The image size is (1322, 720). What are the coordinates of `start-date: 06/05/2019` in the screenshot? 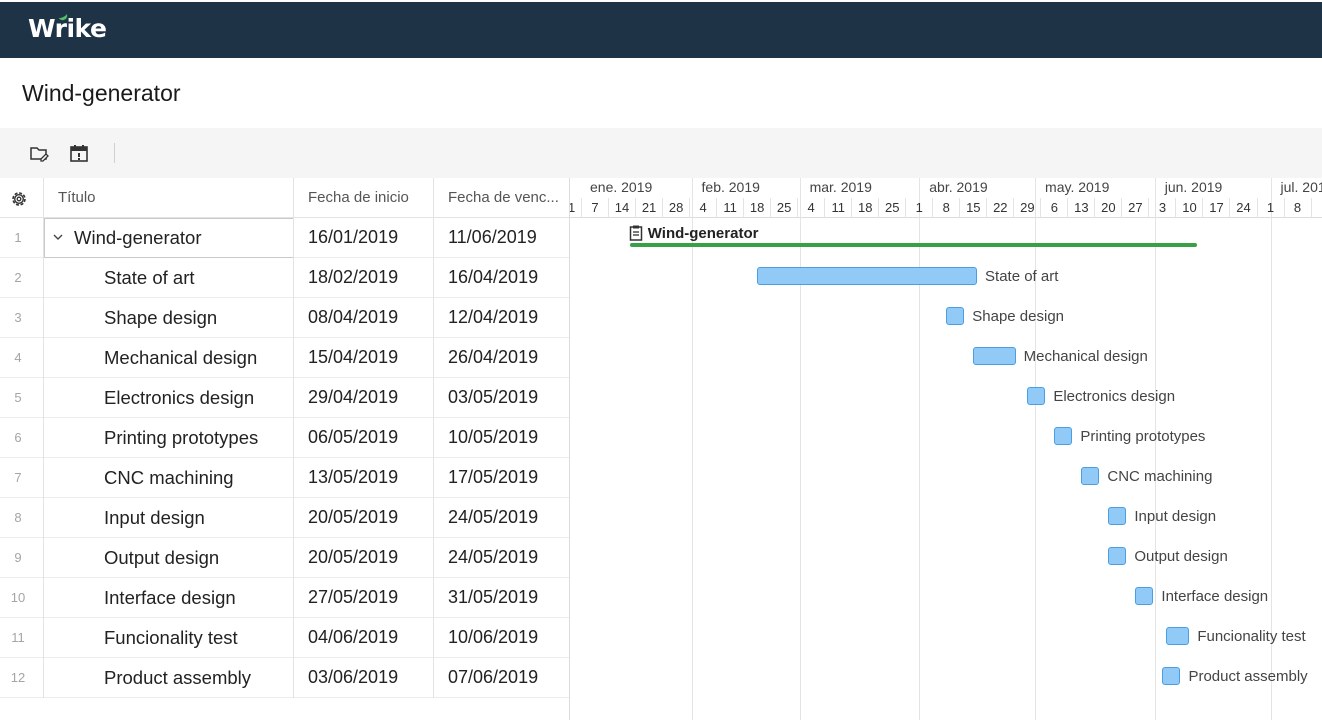 It's located at (353, 437).